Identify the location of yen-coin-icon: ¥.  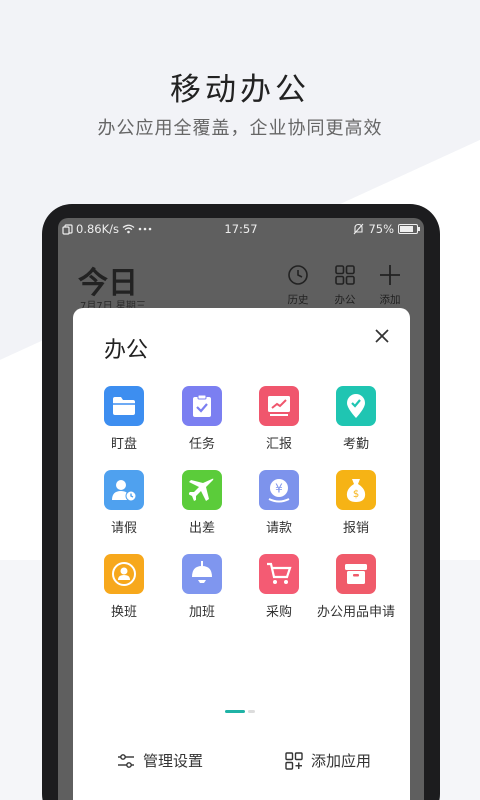
(279, 490).